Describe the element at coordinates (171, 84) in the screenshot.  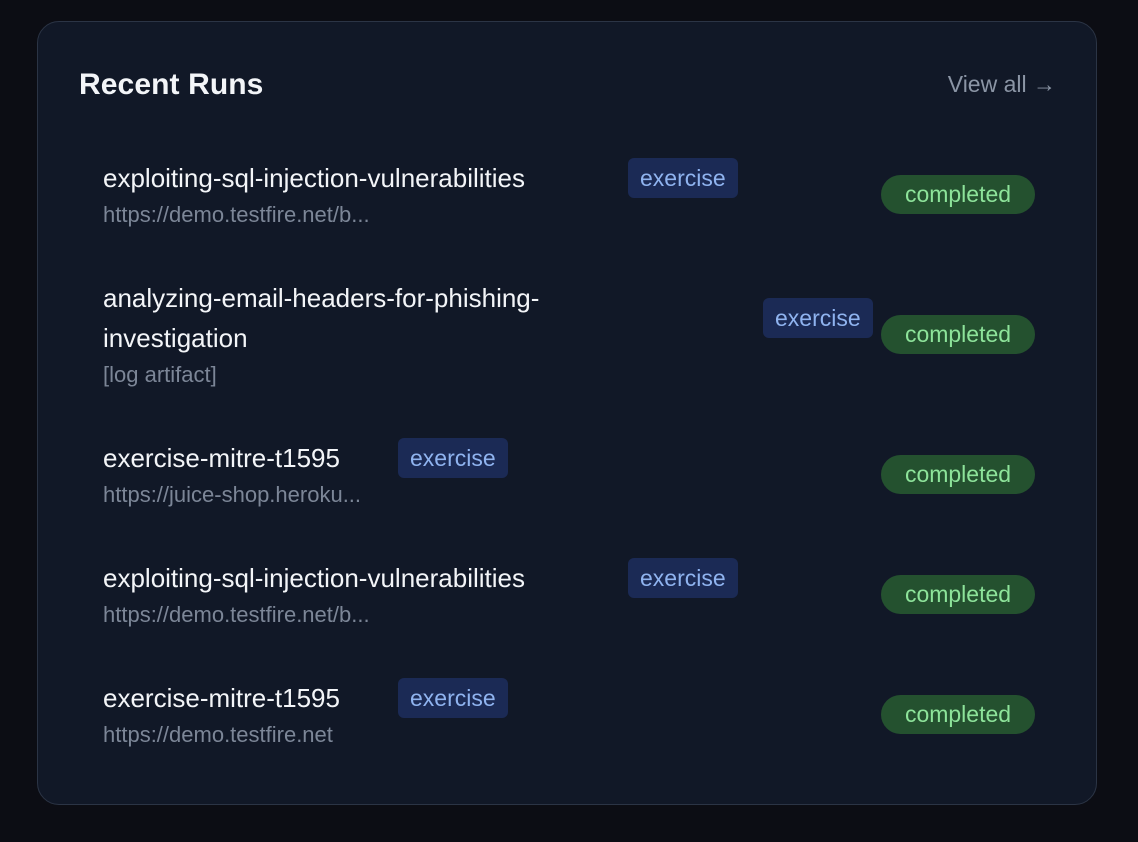
I see `panel-title: Recent Runs` at that location.